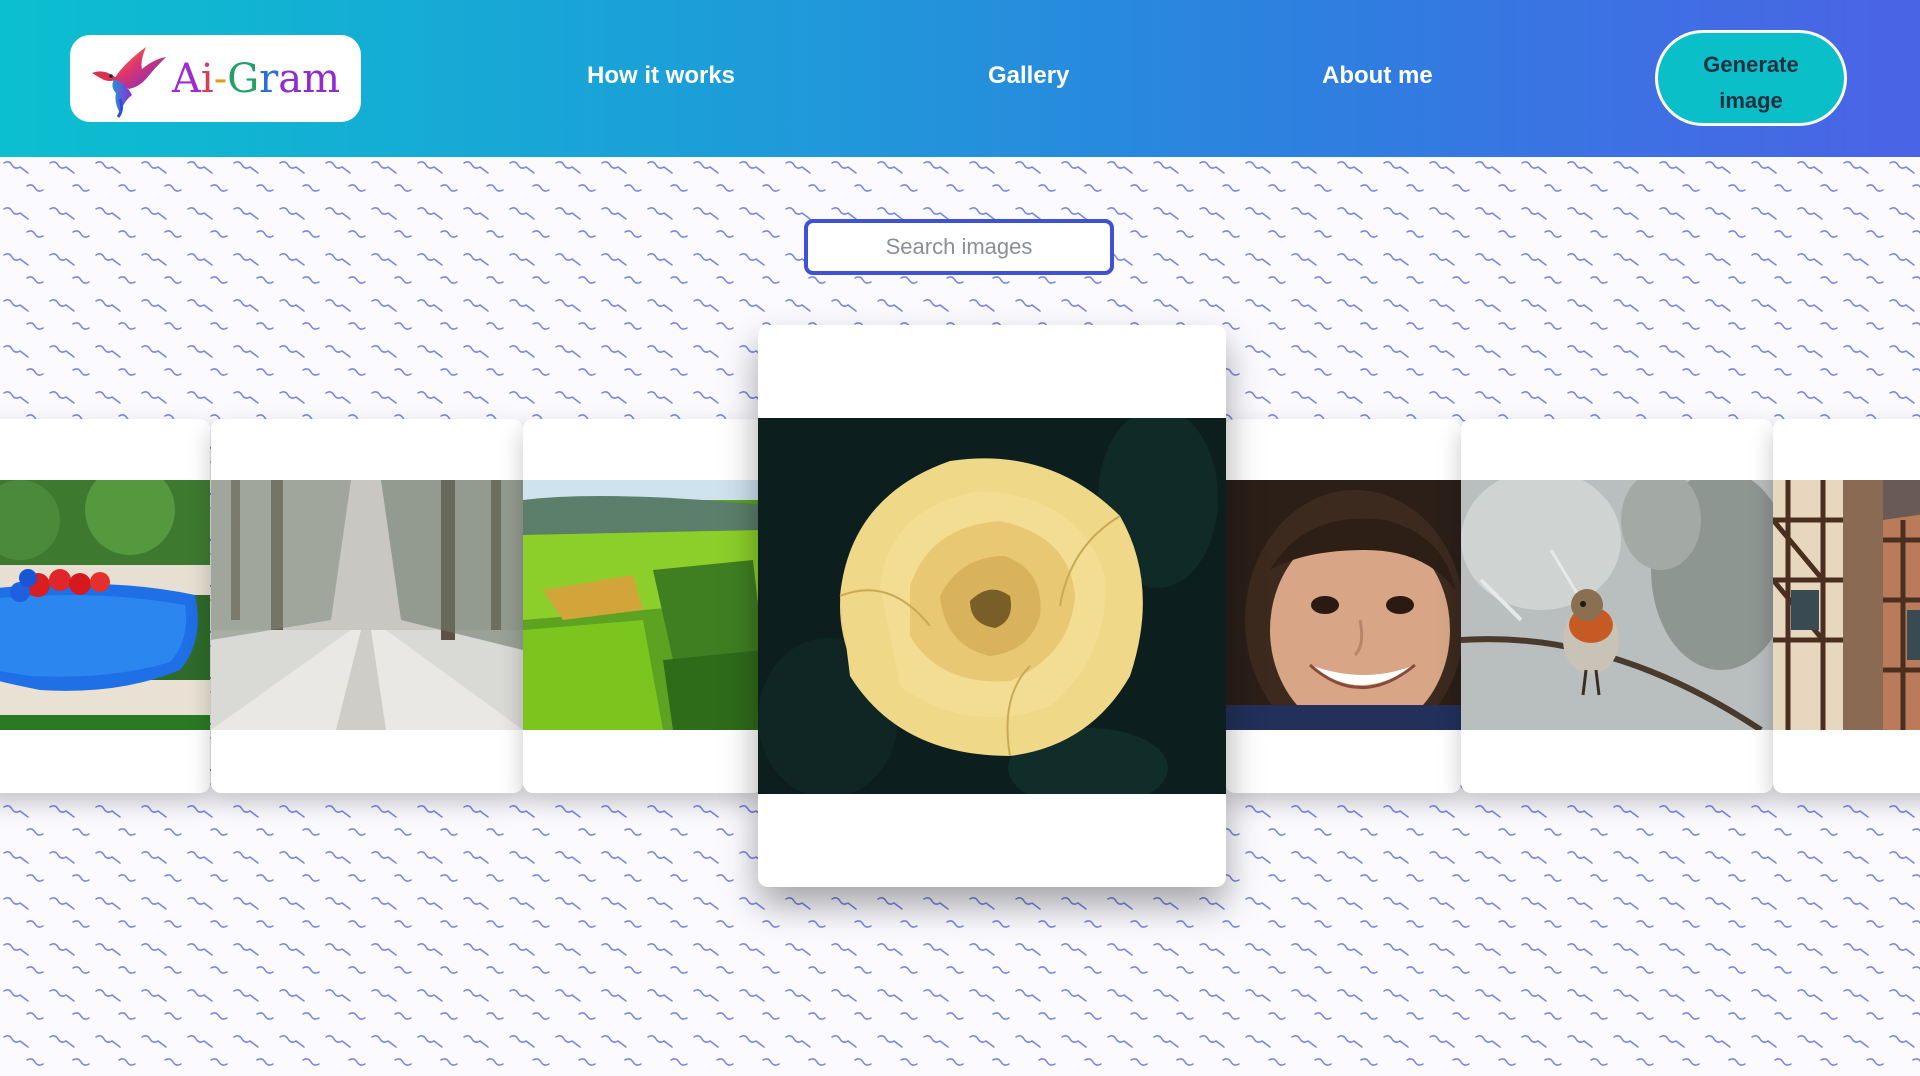 This screenshot has height=1076, width=1920. I want to click on gallery-image-green-fields, so click(643, 605).